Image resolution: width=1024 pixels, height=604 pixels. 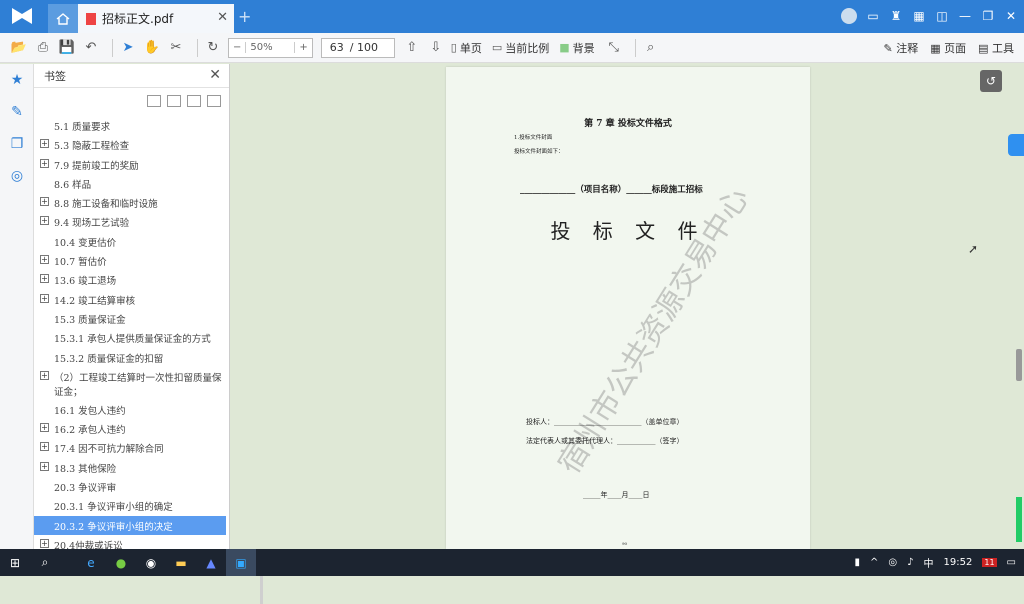 What do you see at coordinates (15, 562) in the screenshot?
I see `start-icon: ⊞` at bounding box center [15, 562].